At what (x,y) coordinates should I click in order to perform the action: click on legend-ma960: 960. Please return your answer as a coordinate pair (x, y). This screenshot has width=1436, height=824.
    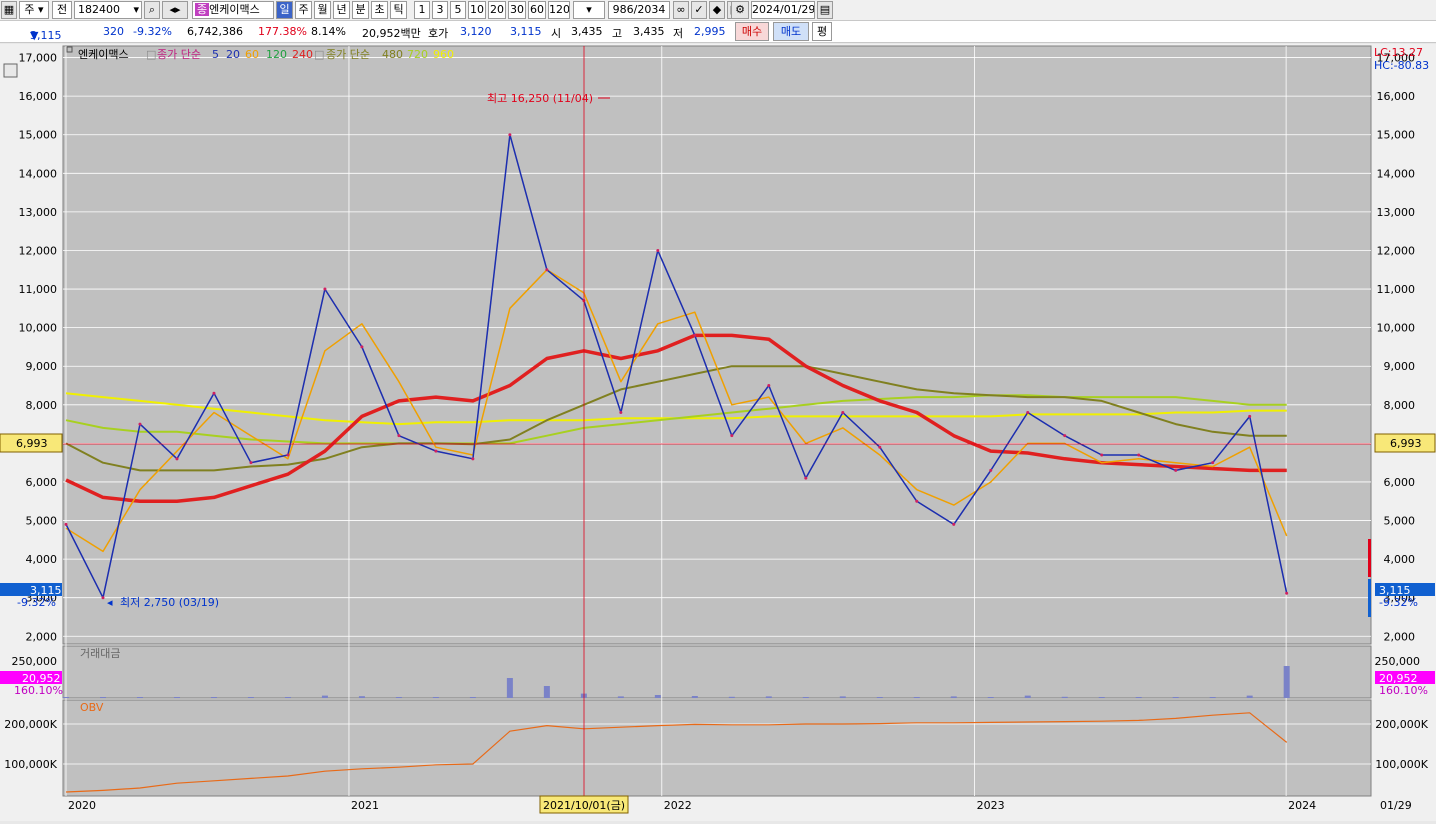
    Looking at the image, I should click on (443, 54).